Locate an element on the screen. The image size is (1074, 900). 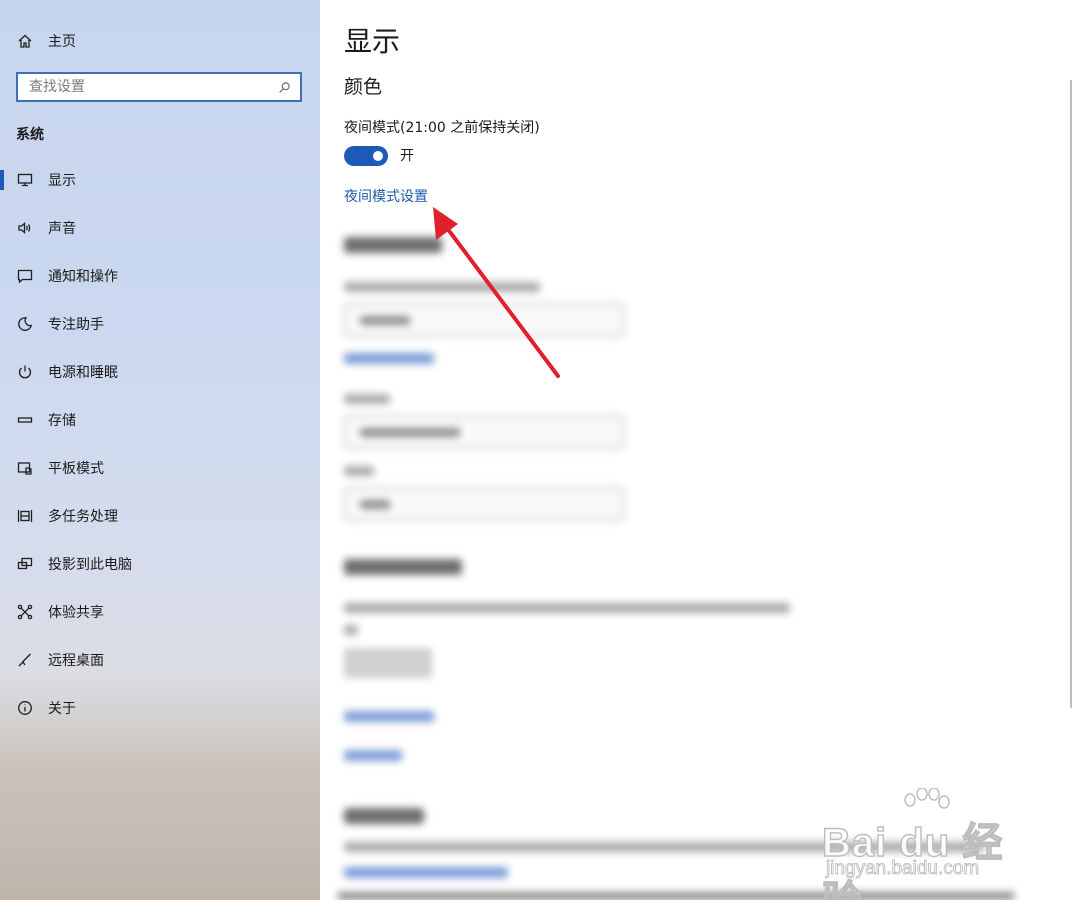
home-icon is located at coordinates (25, 41).